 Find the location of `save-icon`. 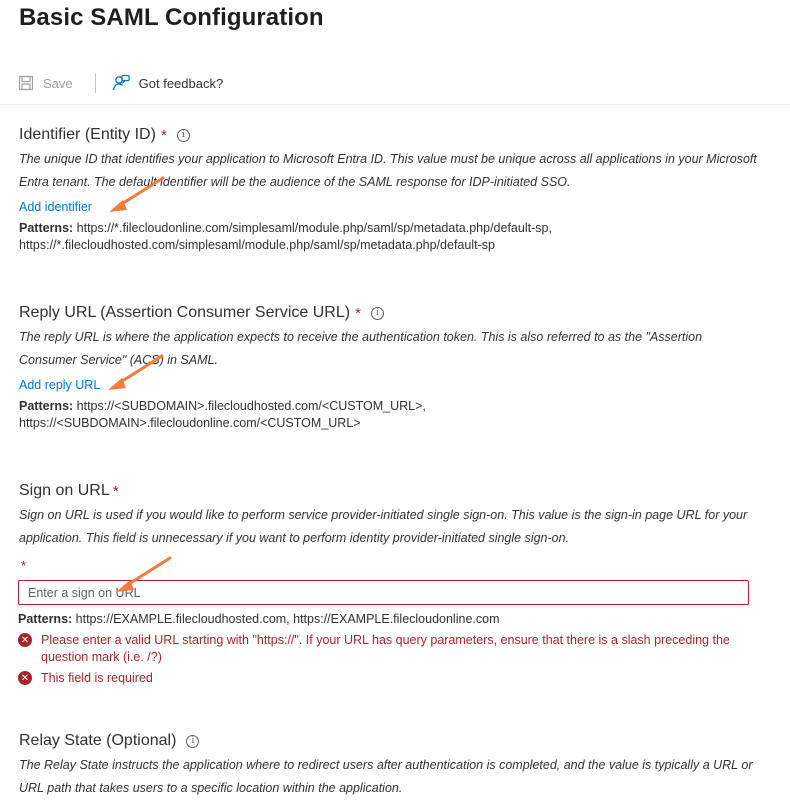

save-icon is located at coordinates (26, 83).